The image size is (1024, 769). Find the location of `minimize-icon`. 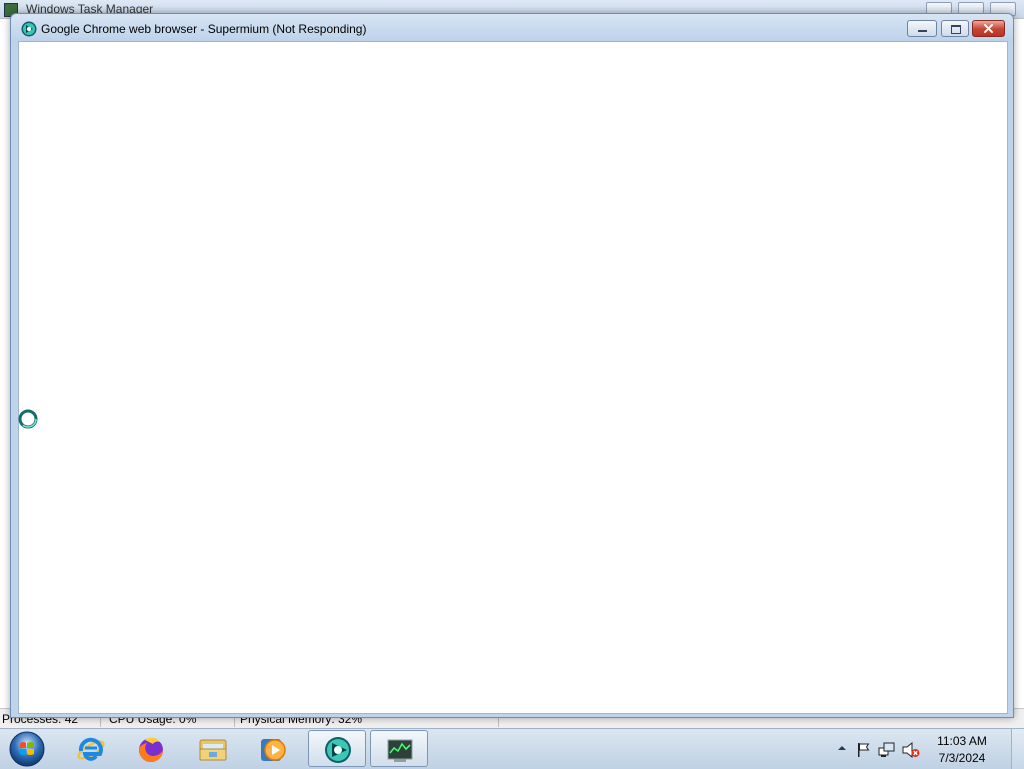

minimize-icon is located at coordinates (922, 31).